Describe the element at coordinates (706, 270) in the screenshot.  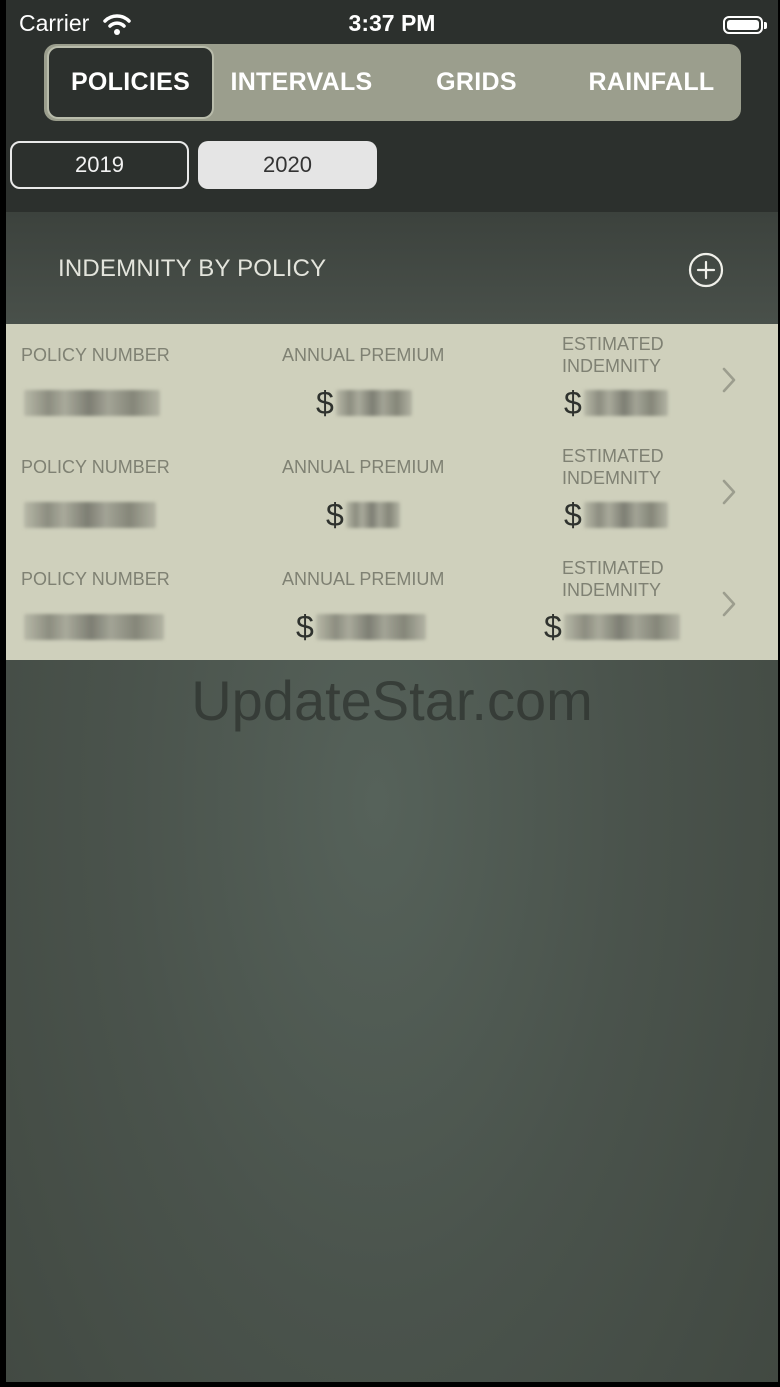
I see `plus-circle-icon` at that location.